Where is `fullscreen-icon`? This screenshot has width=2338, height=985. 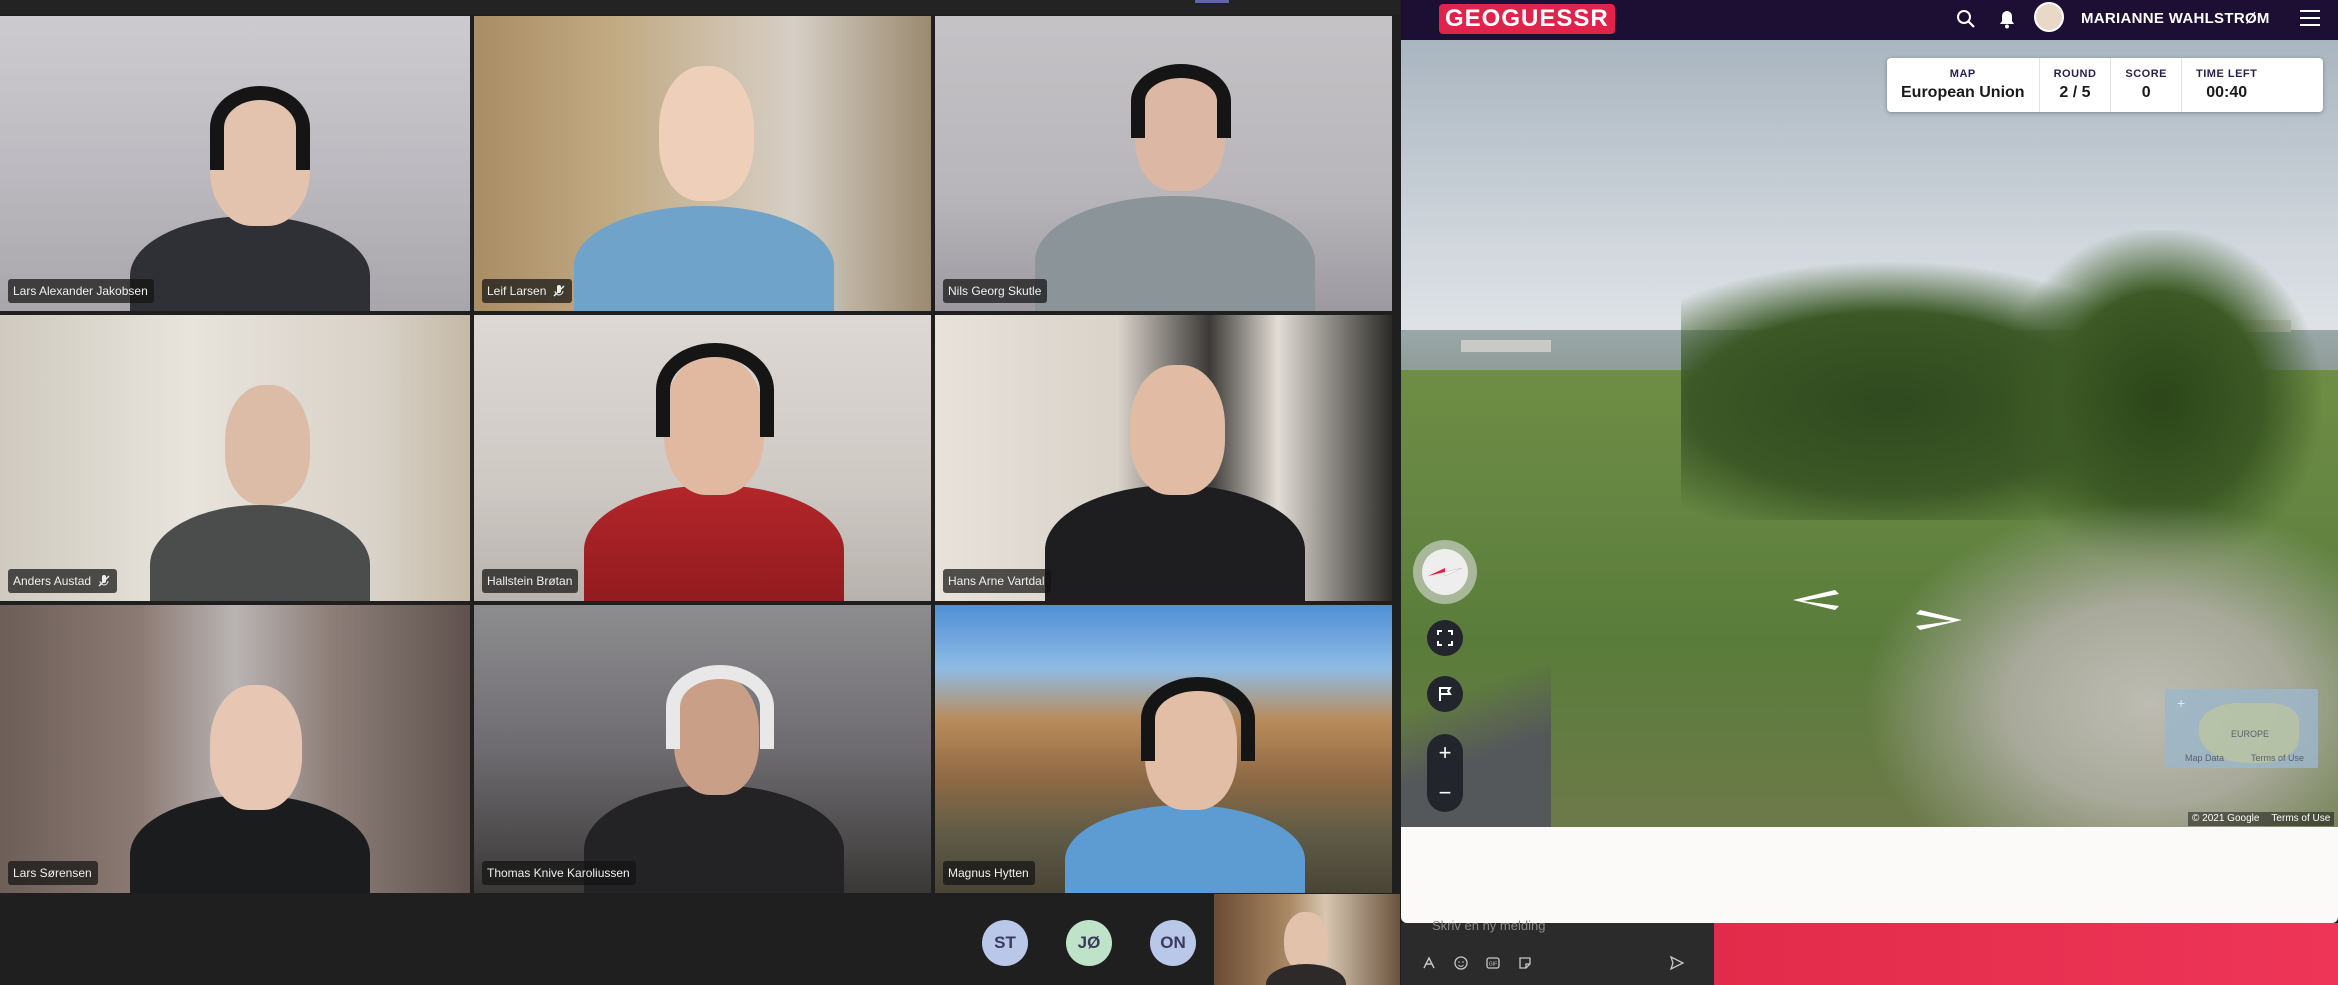
fullscreen-icon is located at coordinates (1445, 638).